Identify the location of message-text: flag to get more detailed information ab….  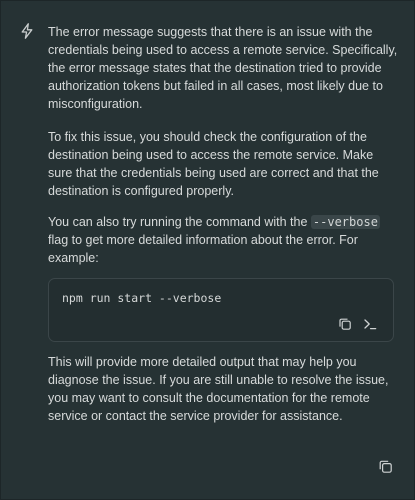
(203, 249).